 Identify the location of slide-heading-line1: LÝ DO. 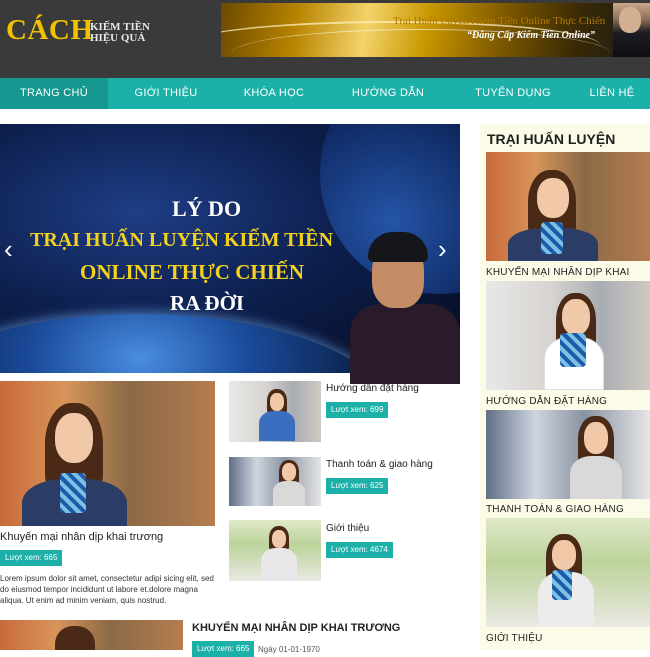
(207, 208).